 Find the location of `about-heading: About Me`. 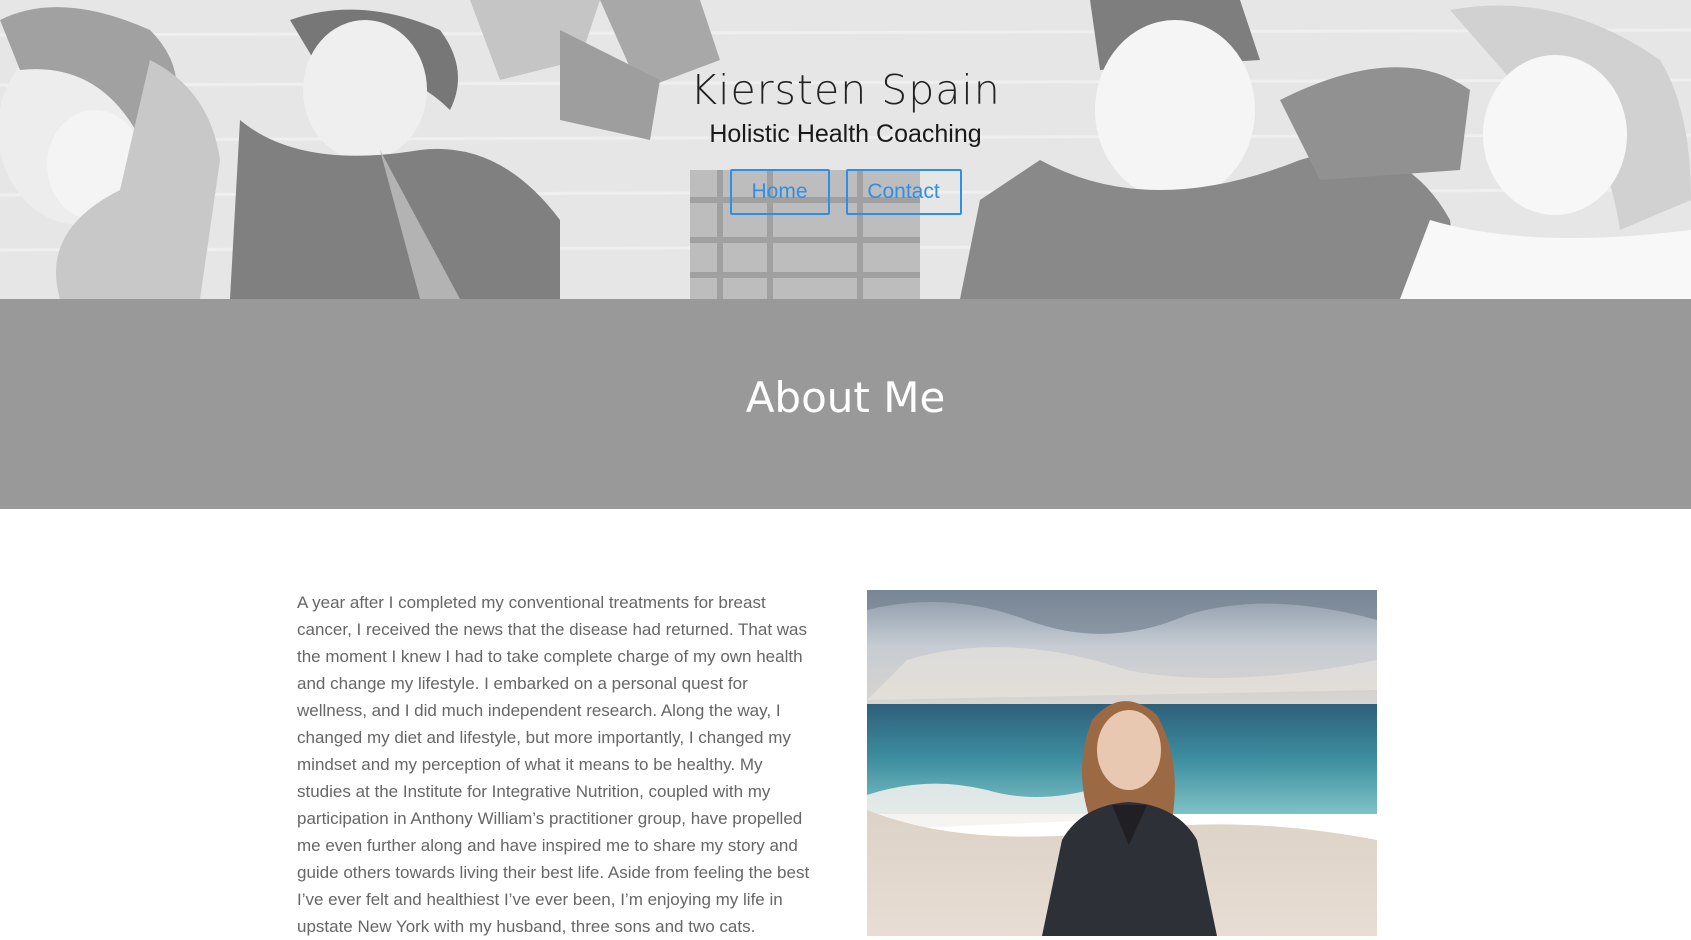

about-heading: About Me is located at coordinates (845, 397).